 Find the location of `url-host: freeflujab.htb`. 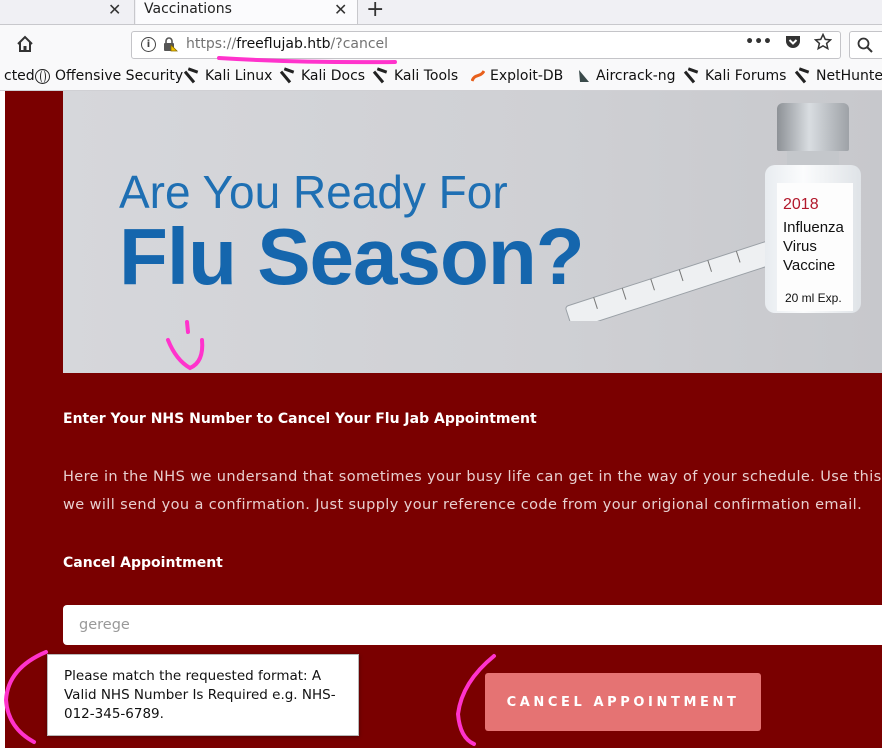

url-host: freeflujab.htb is located at coordinates (283, 44).